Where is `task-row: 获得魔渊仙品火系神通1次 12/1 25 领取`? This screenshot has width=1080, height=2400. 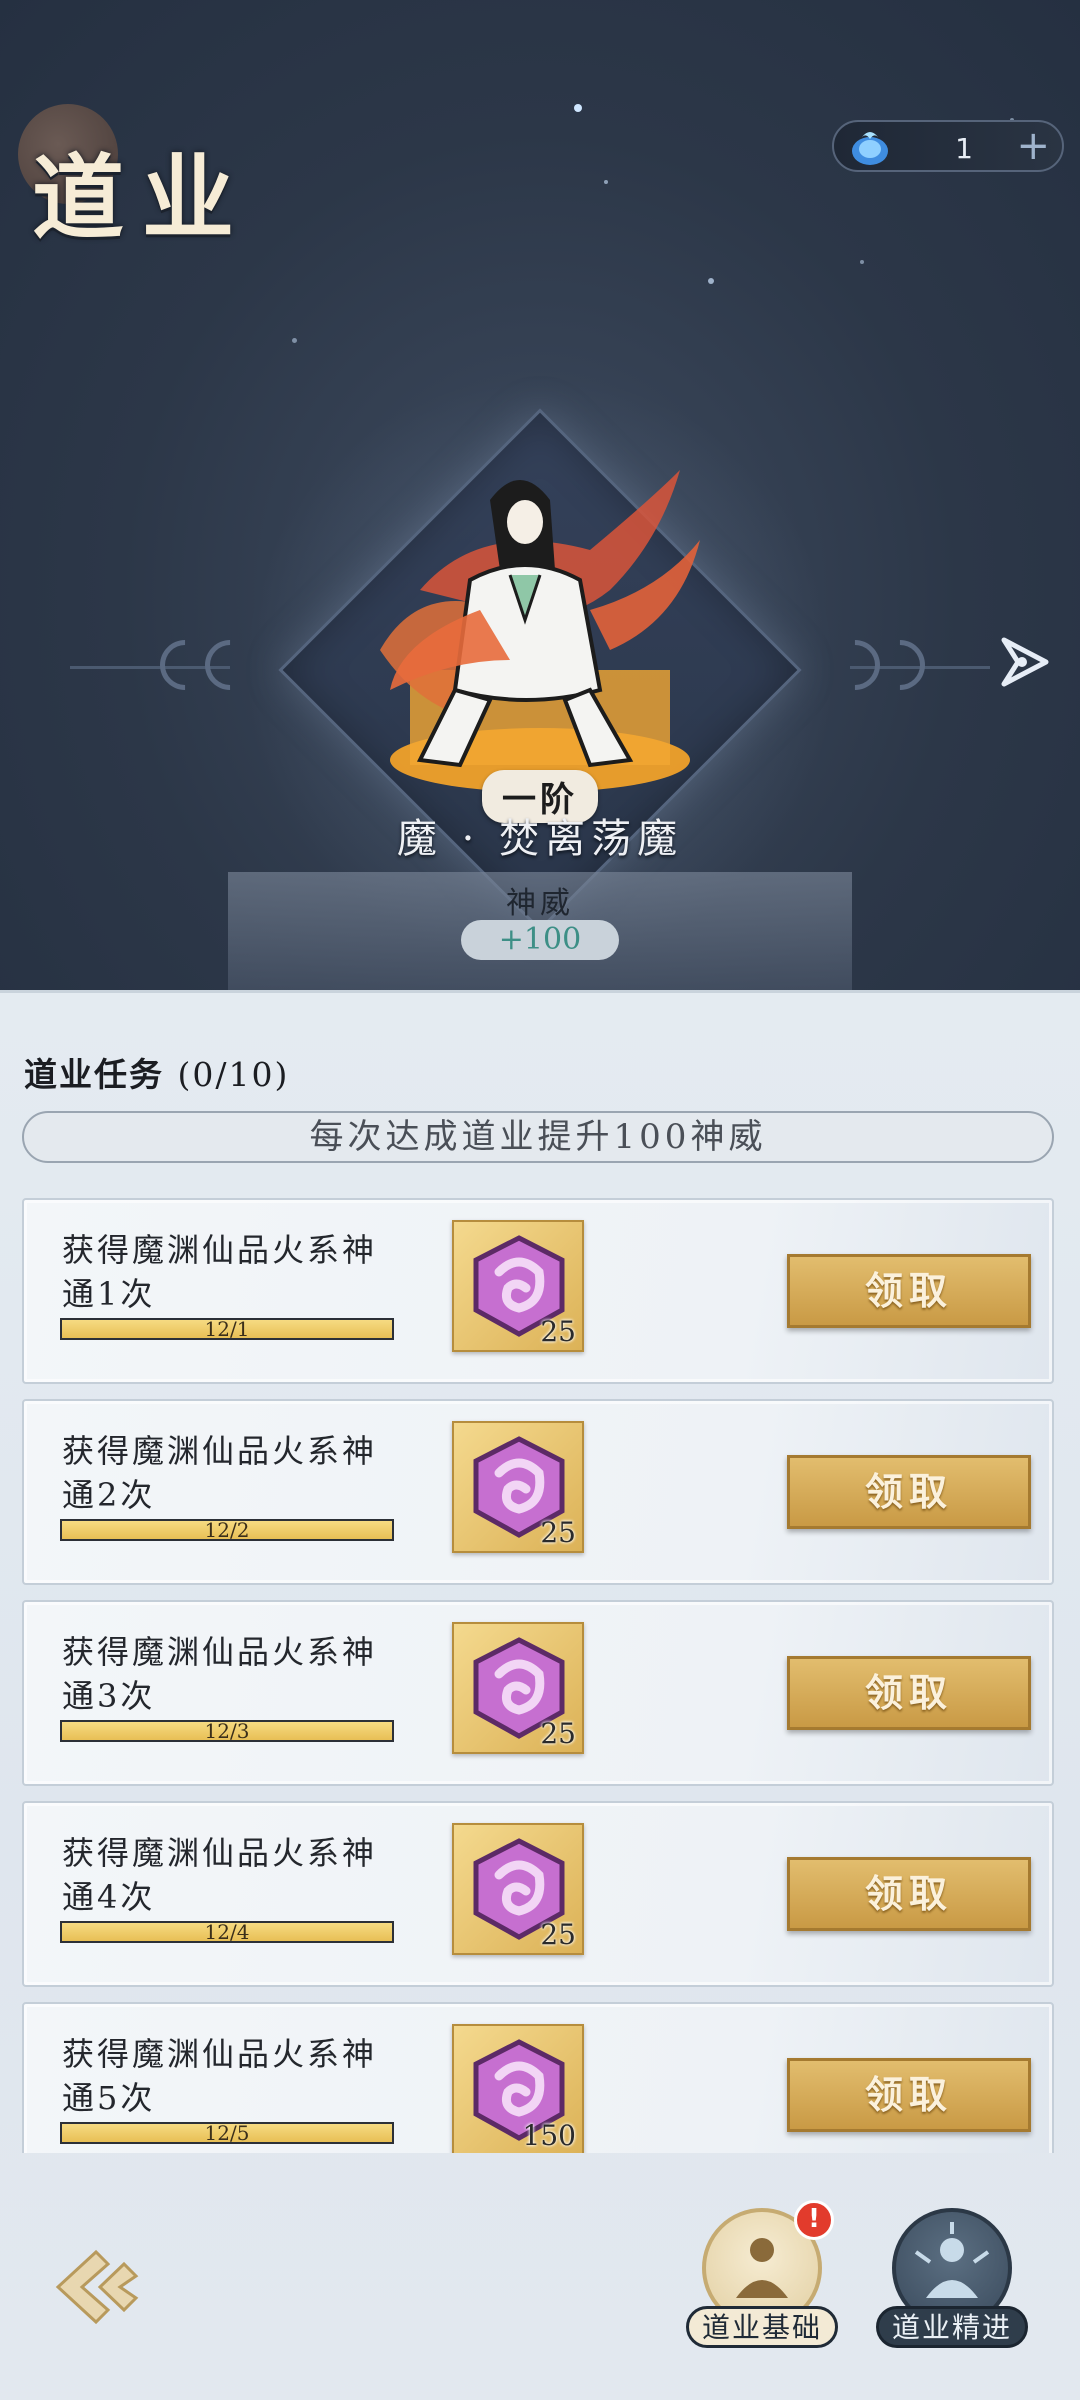 task-row: 获得魔渊仙品火系神通1次 12/1 25 领取 is located at coordinates (538, 1291).